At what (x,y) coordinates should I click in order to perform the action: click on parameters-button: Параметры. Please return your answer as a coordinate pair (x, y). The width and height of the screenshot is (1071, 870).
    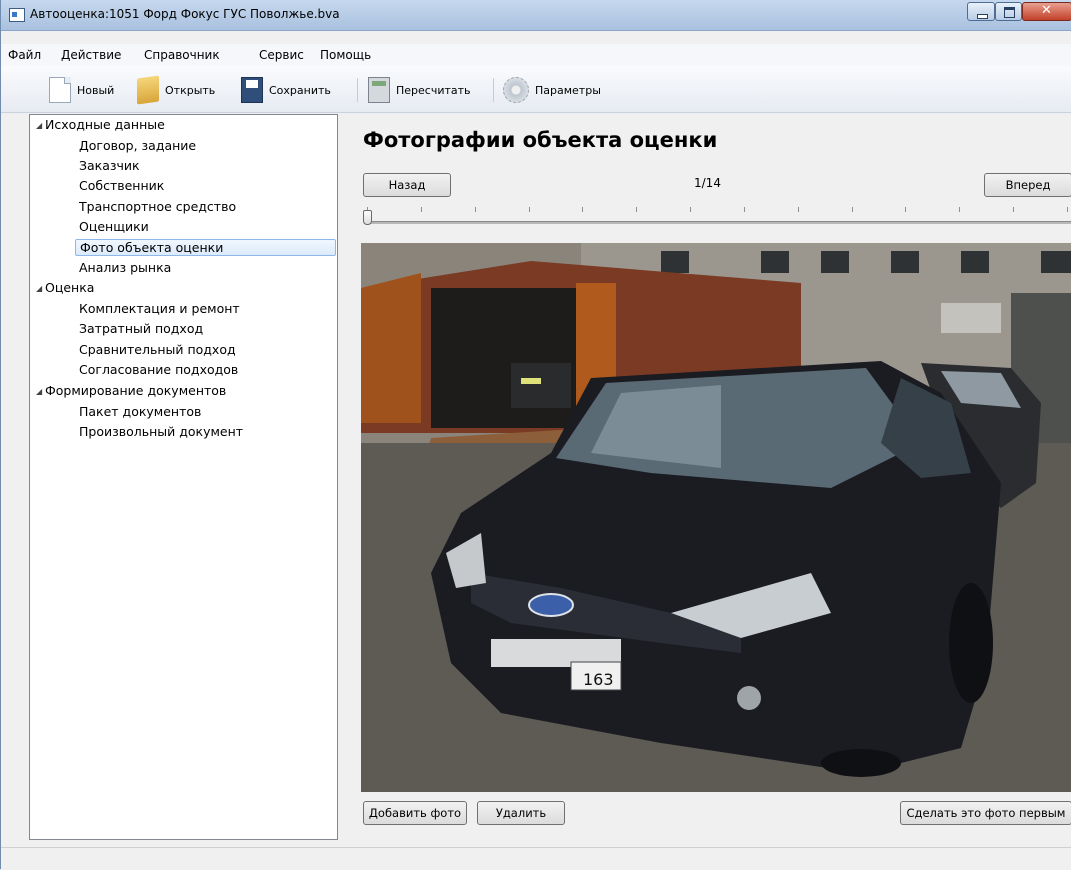
    Looking at the image, I should click on (552, 90).